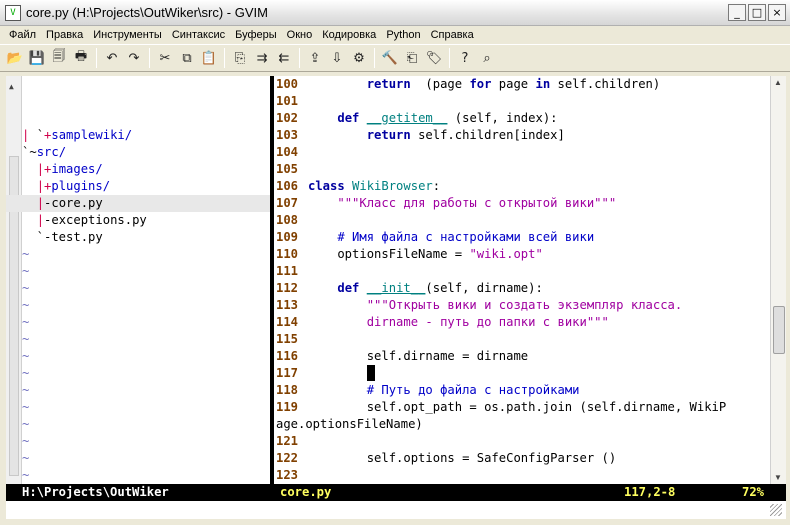 This screenshot has height=525, width=790. I want to click on menu-item: Буферы, so click(256, 35).